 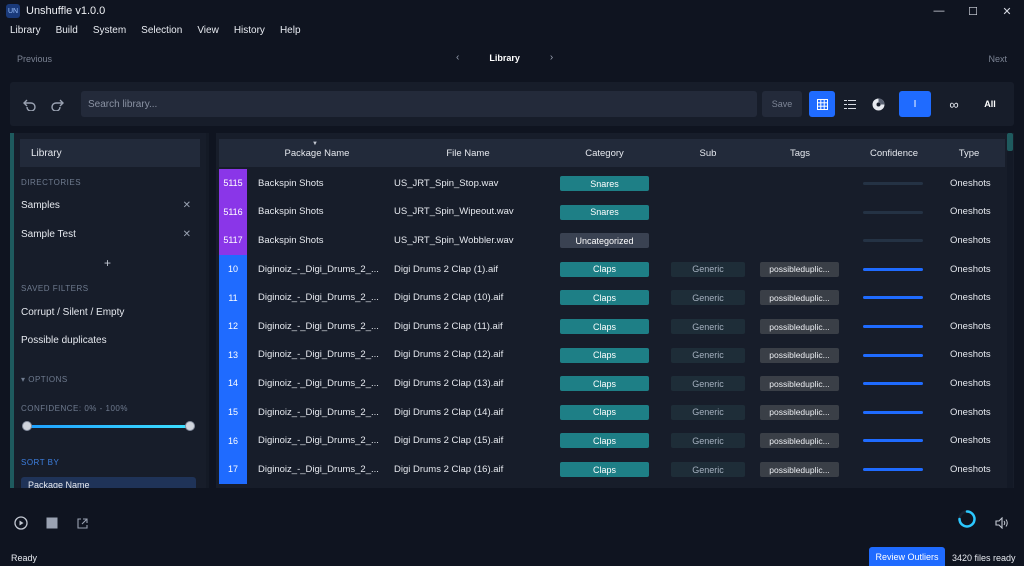 What do you see at coordinates (233, 212) in the screenshot?
I see `row-index: 5116` at bounding box center [233, 212].